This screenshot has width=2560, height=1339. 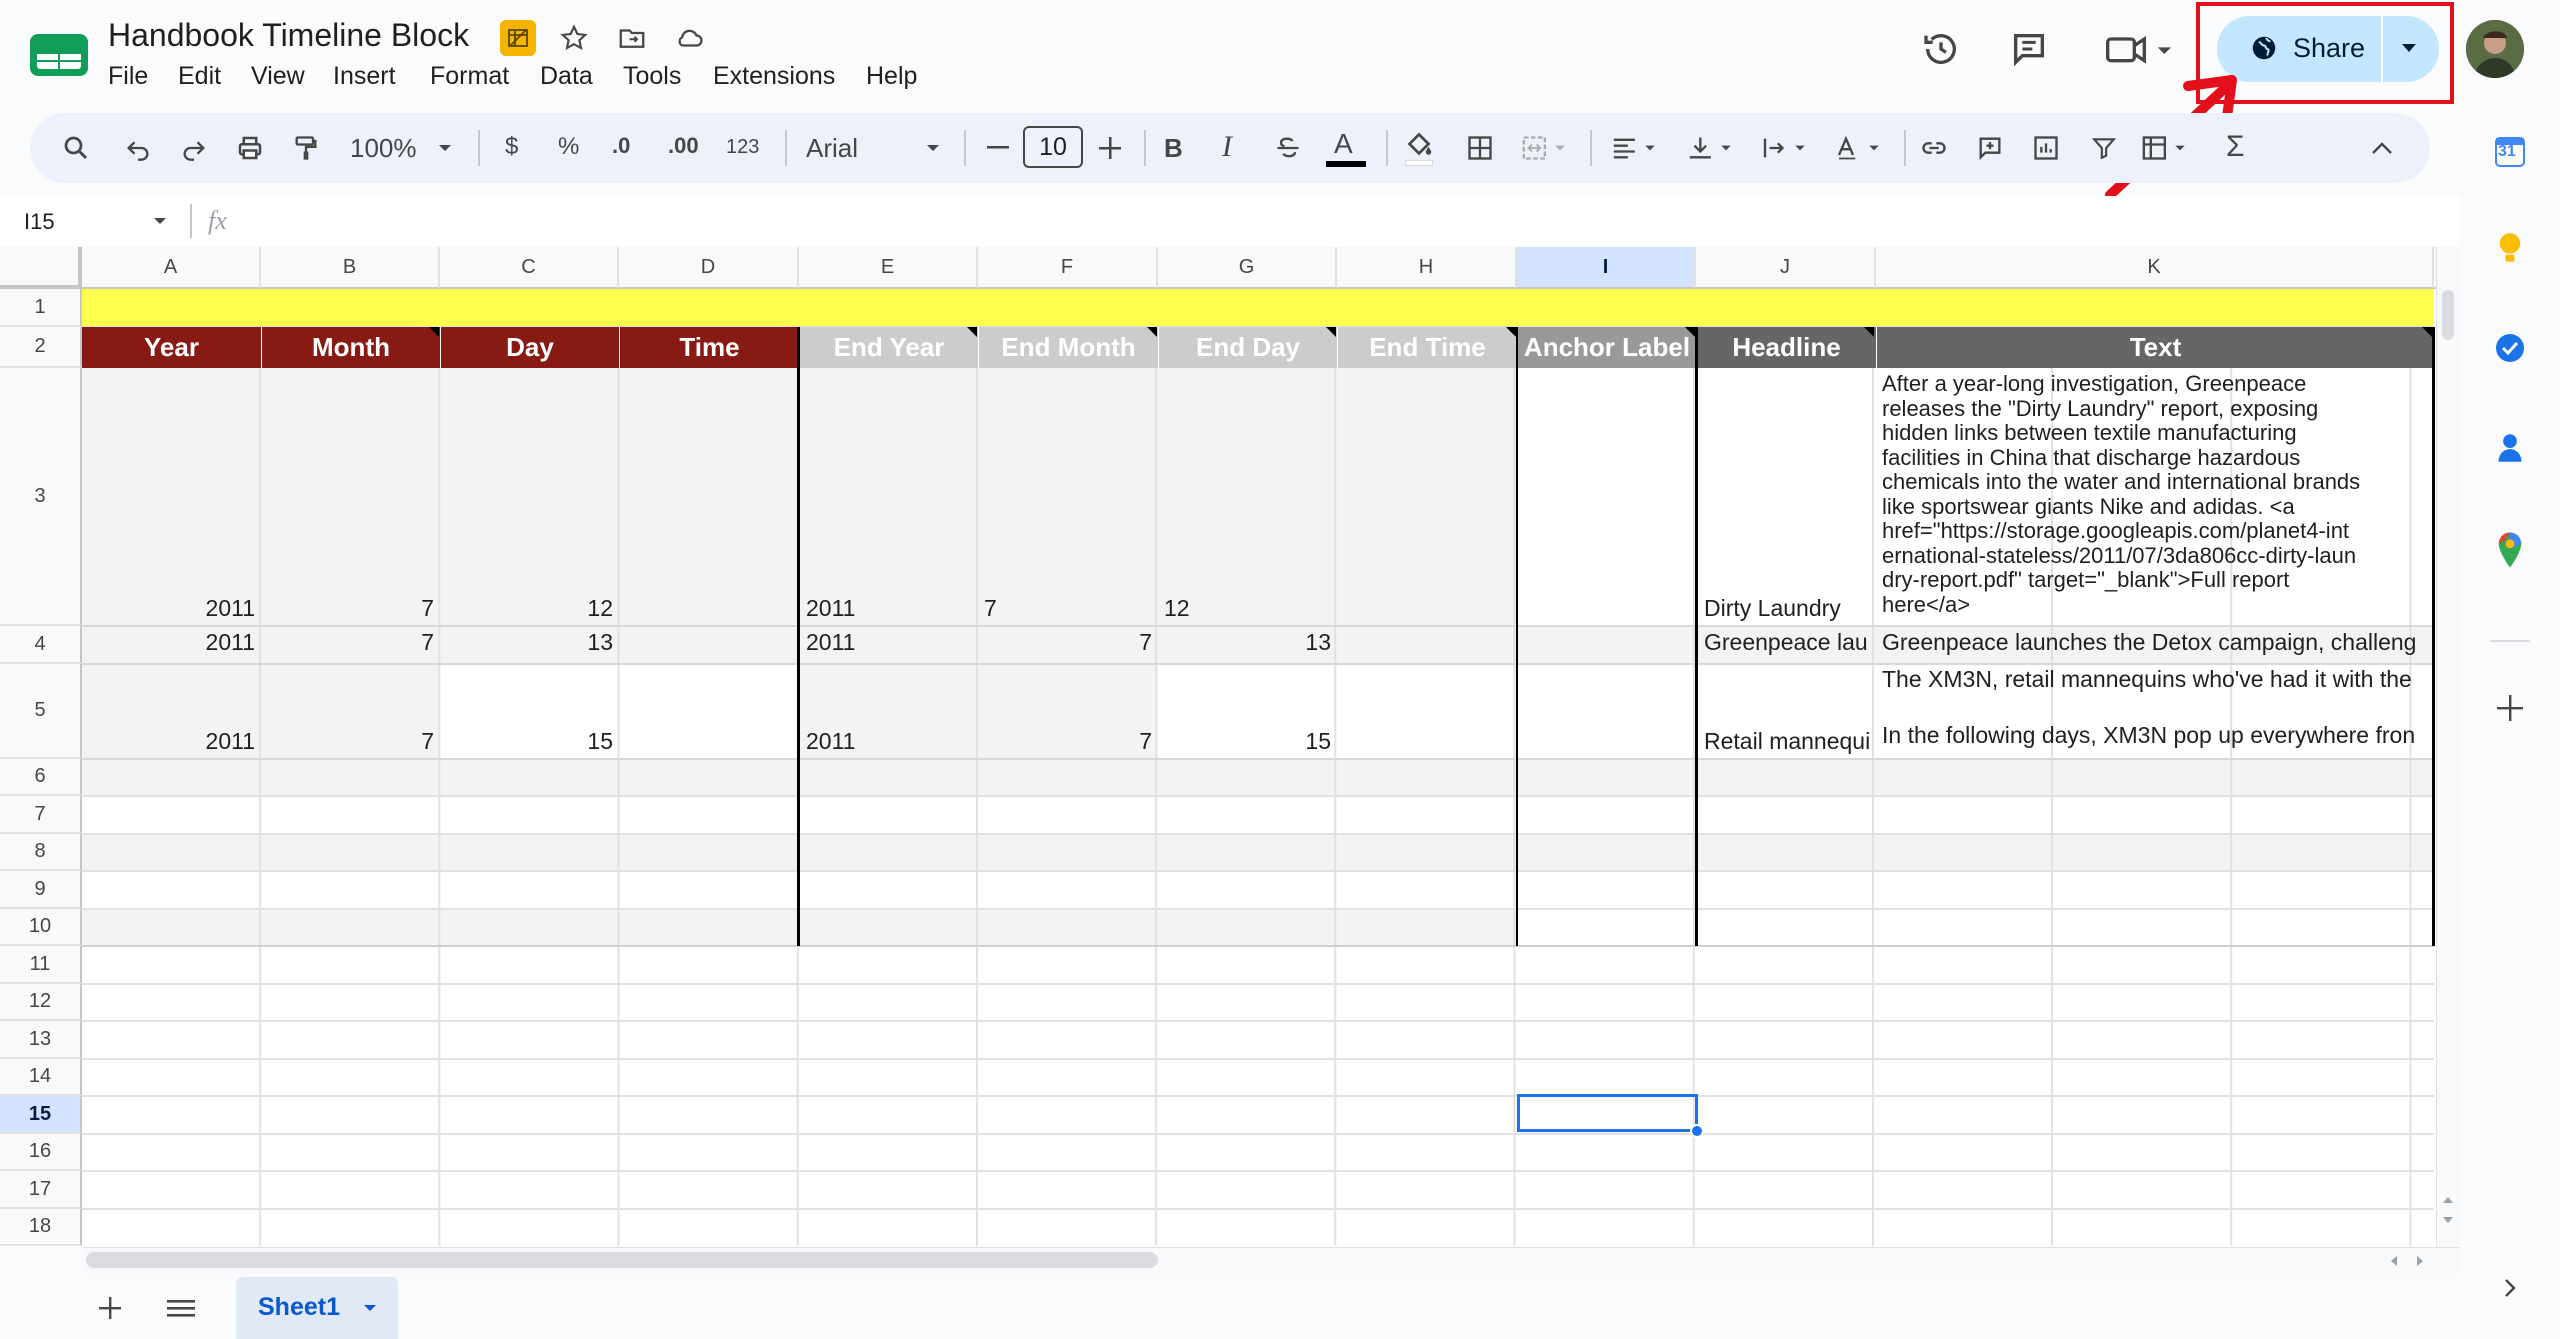 I want to click on column-header-k: K, so click(x=2155, y=268).